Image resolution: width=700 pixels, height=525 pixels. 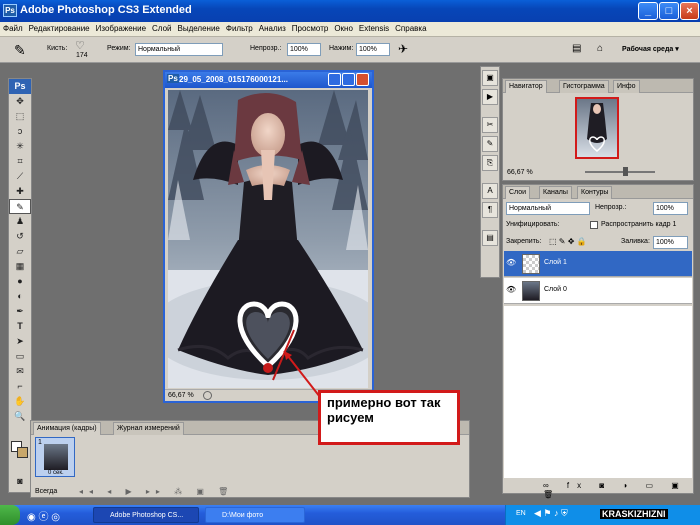 I want to click on tray-icons: ◀ ⚑ ♪ ⛨, so click(x=551, y=513).